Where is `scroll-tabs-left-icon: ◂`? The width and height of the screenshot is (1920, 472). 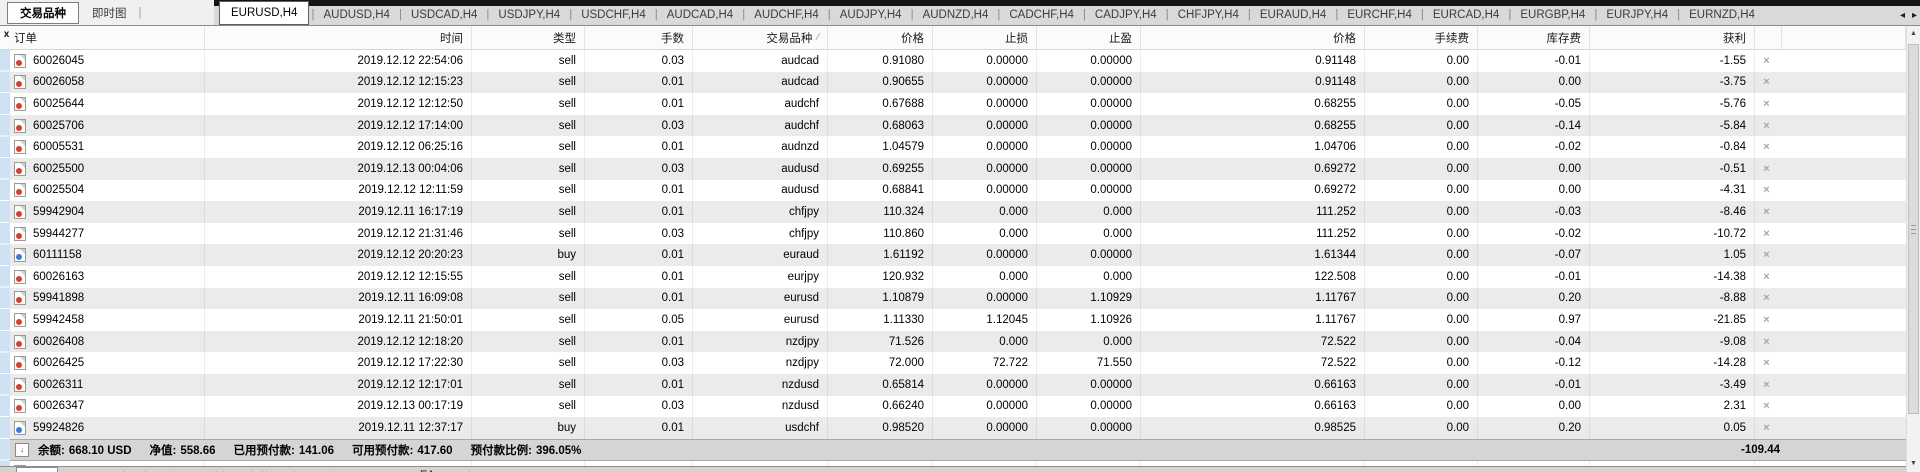
scroll-tabs-left-icon: ◂ is located at coordinates (1902, 15).